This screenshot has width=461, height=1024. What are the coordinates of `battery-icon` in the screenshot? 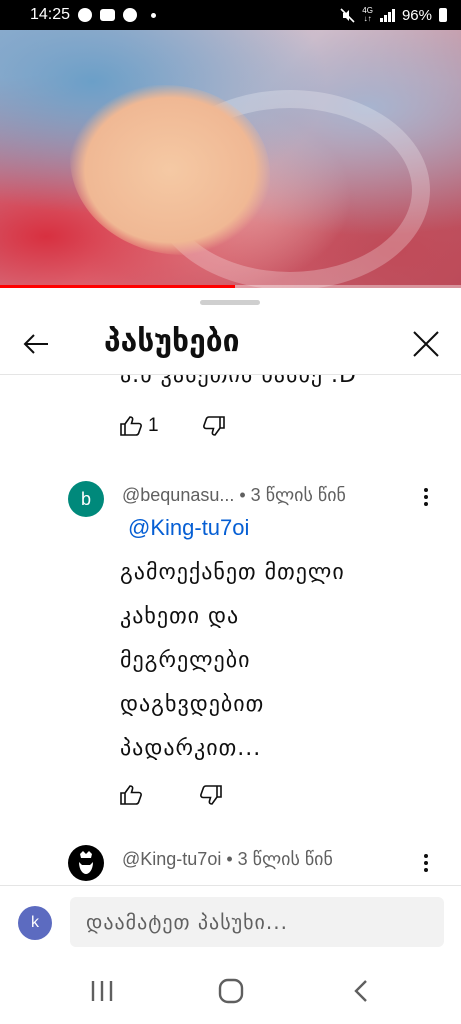 It's located at (443, 15).